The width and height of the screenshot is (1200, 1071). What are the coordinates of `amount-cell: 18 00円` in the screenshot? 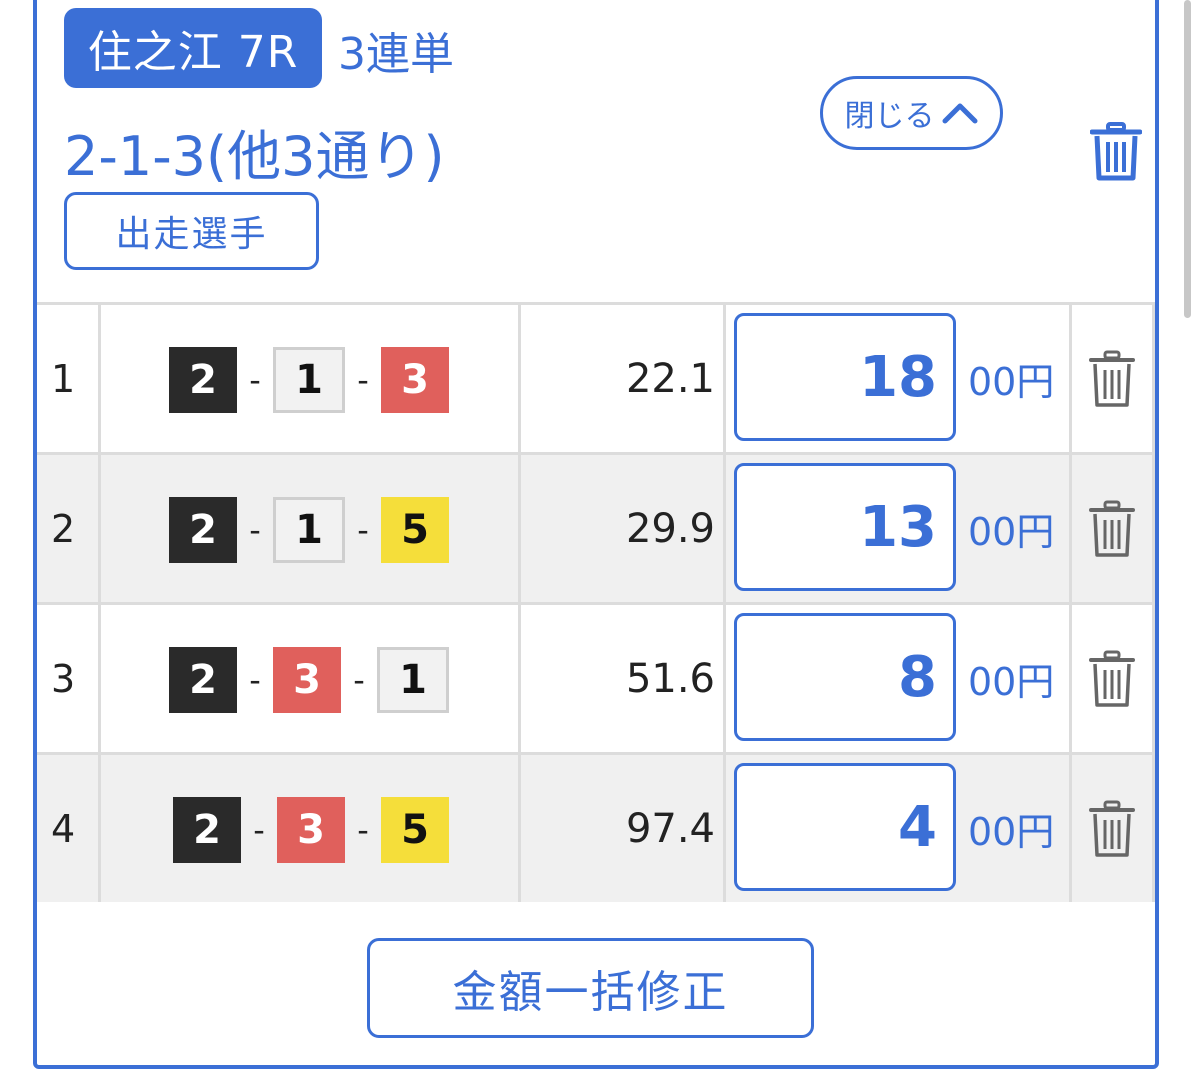 It's located at (899, 378).